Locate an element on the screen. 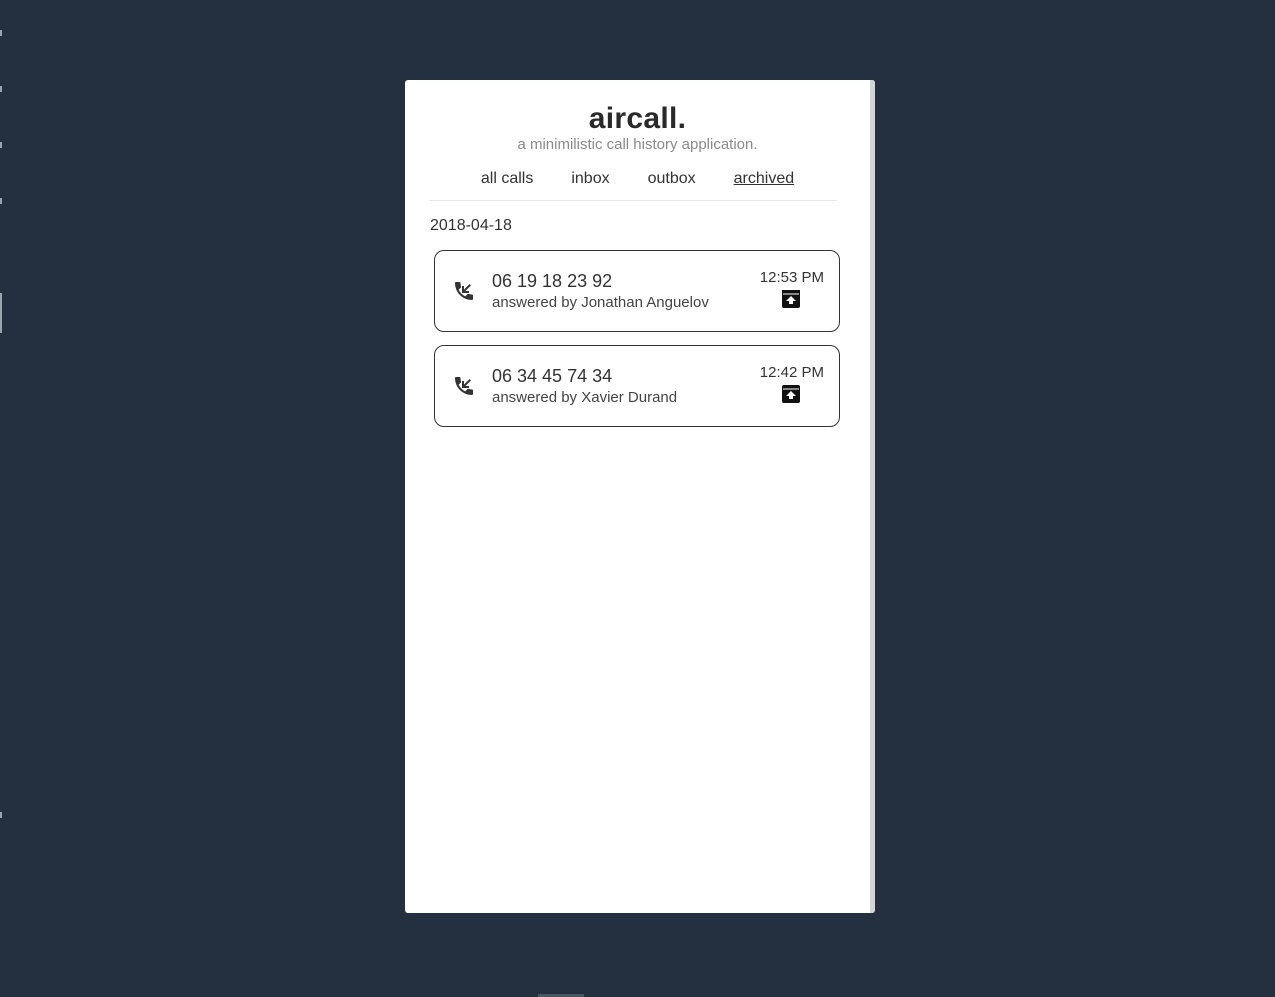 The height and width of the screenshot is (997, 1275). call-number: 06 19 18 23 92 is located at coordinates (552, 281).